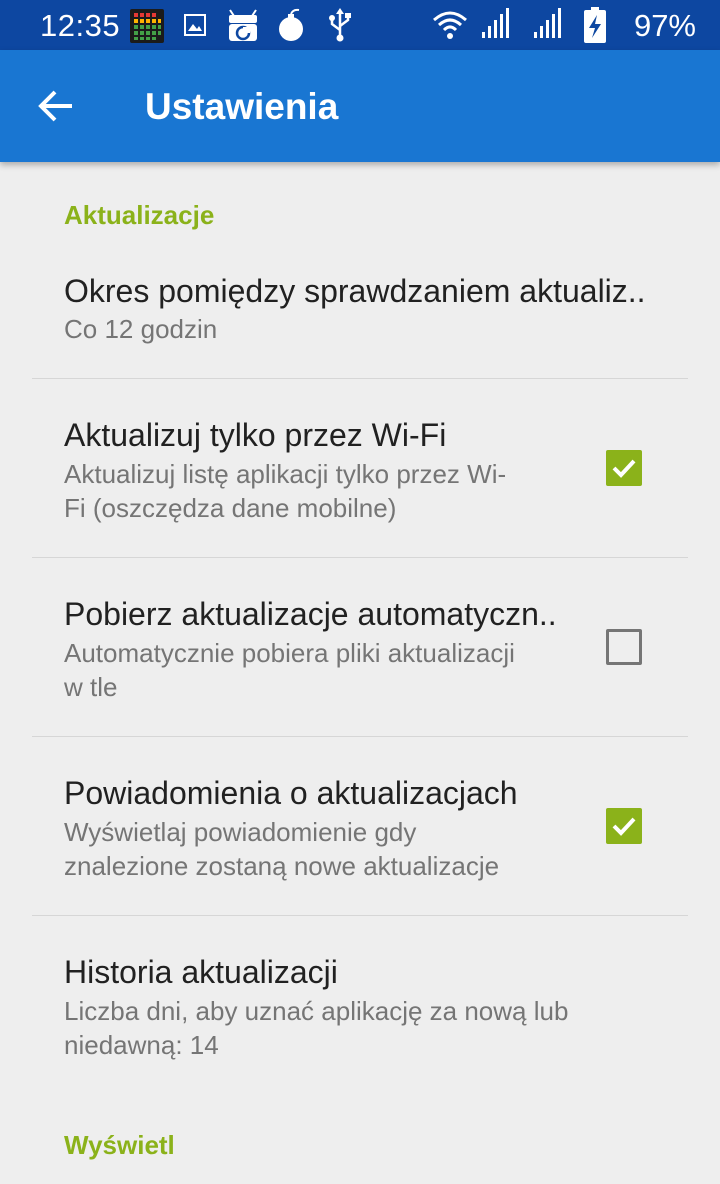 The image size is (720, 1184). I want to click on app-bar: Ustawienia, so click(360, 106).